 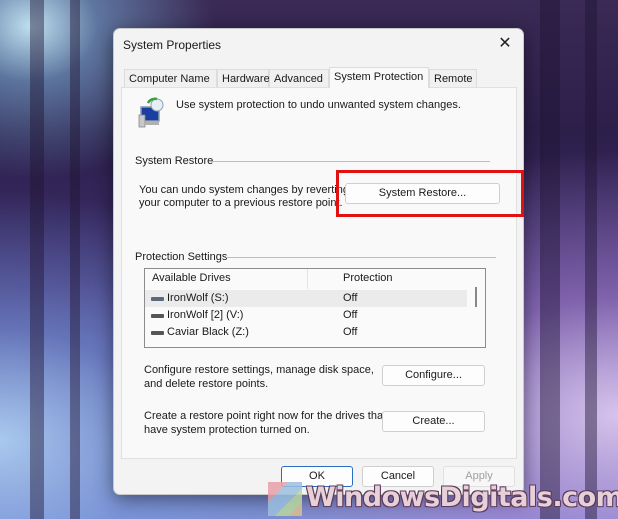 What do you see at coordinates (205, 315) in the screenshot?
I see `drive-name: IronWolf [2] (V:)` at bounding box center [205, 315].